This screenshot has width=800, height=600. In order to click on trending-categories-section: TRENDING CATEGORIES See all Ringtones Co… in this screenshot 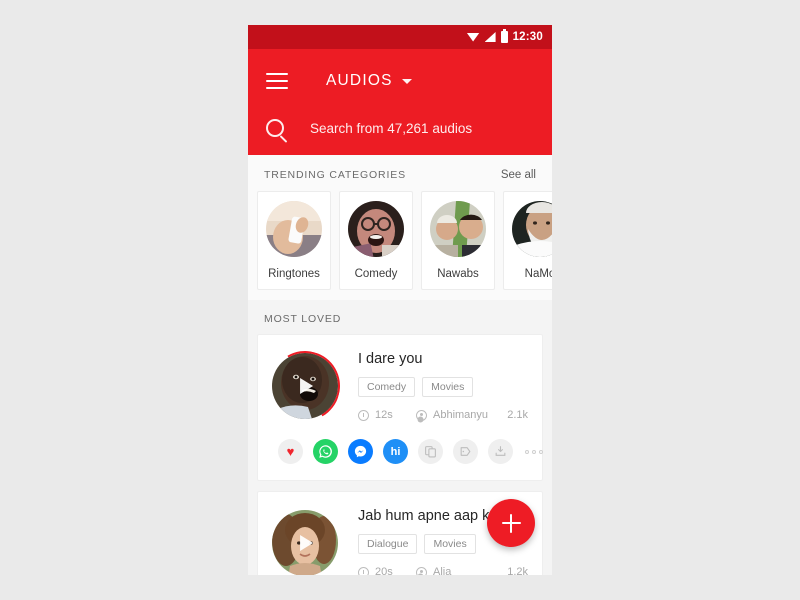, I will do `click(400, 227)`.